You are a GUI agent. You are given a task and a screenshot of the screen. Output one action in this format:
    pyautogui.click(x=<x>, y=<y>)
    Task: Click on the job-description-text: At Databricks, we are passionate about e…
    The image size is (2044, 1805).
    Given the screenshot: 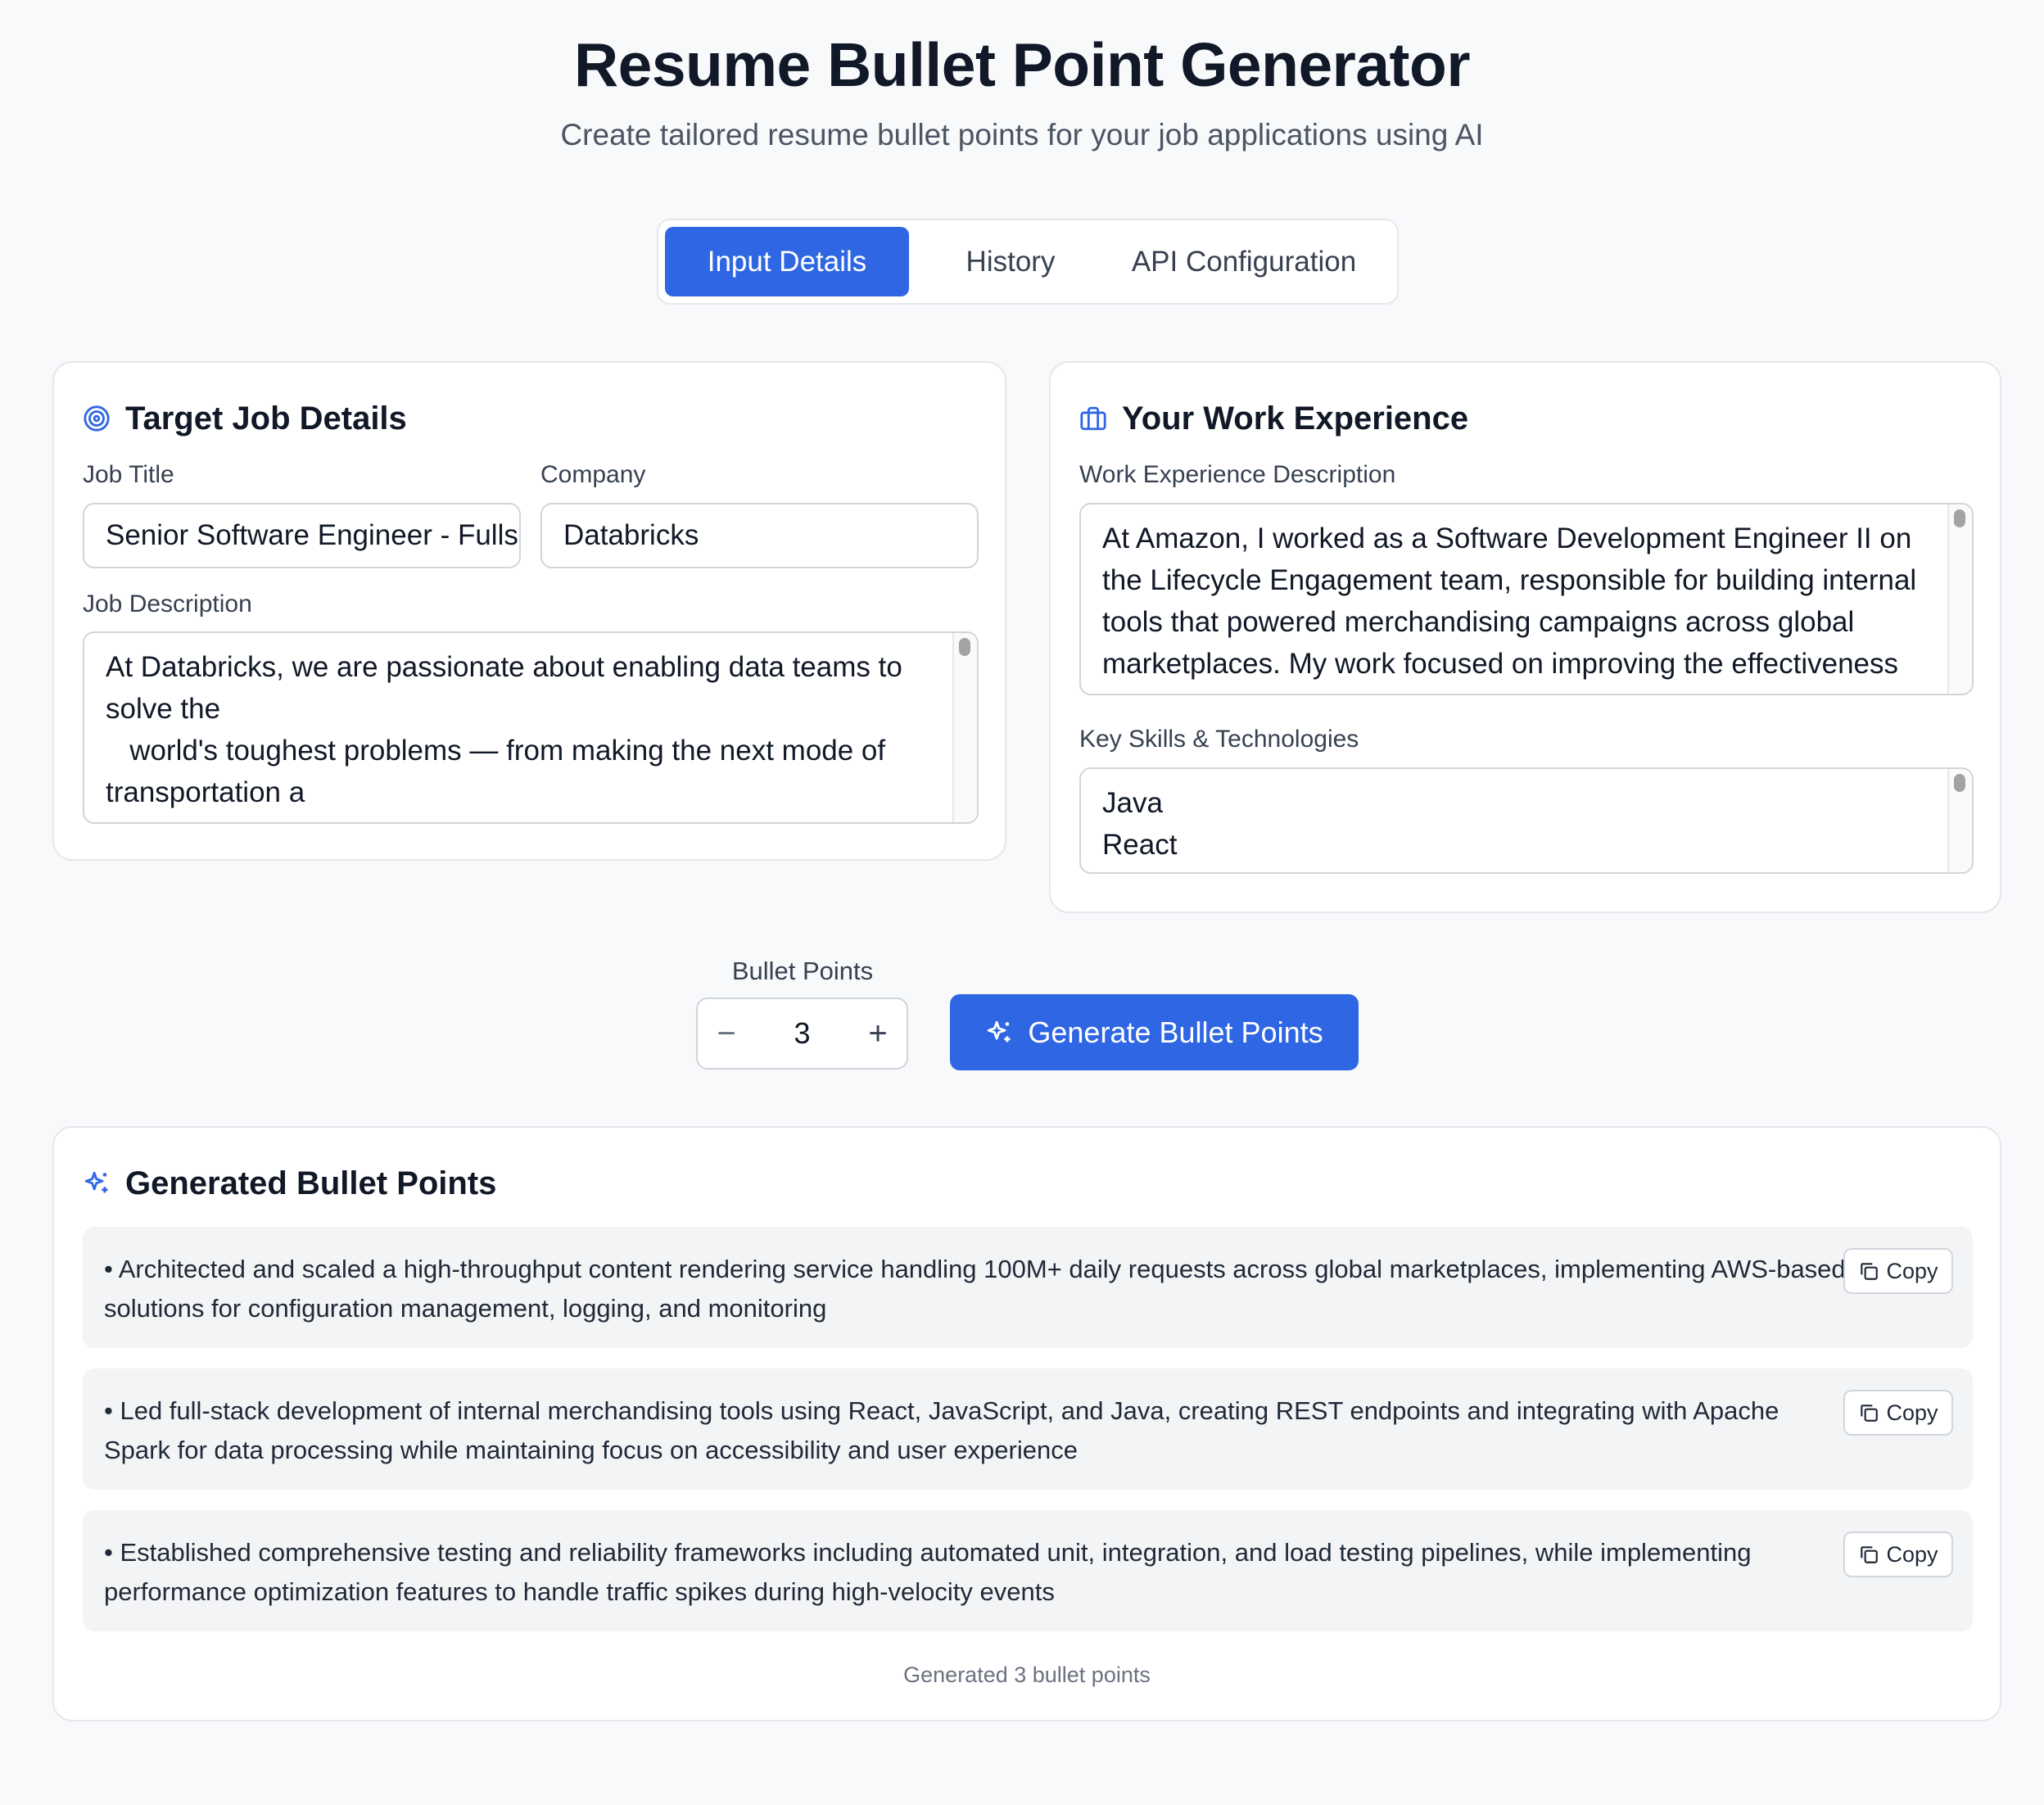 What is the action you would take?
    pyautogui.click(x=504, y=736)
    